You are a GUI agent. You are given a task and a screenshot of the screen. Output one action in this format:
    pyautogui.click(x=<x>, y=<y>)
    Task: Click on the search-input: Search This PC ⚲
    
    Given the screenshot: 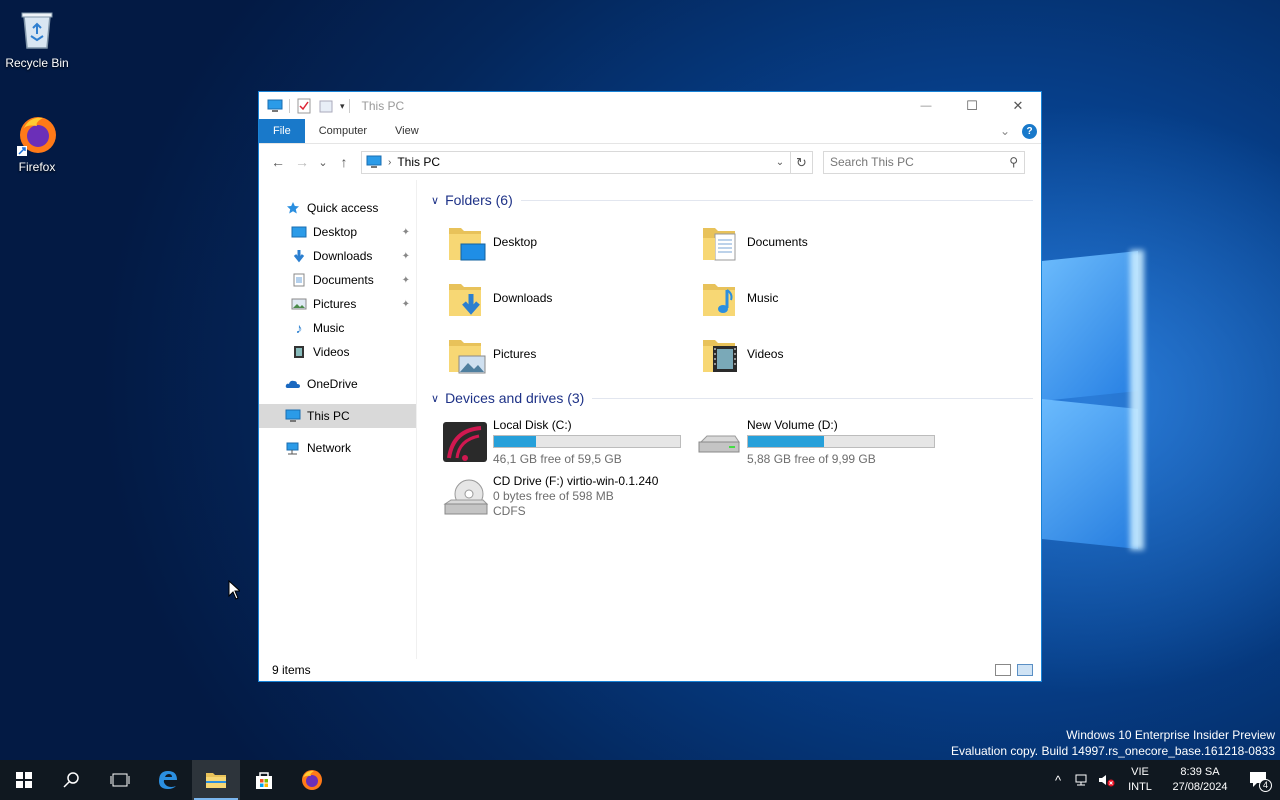 What is the action you would take?
    pyautogui.click(x=924, y=162)
    